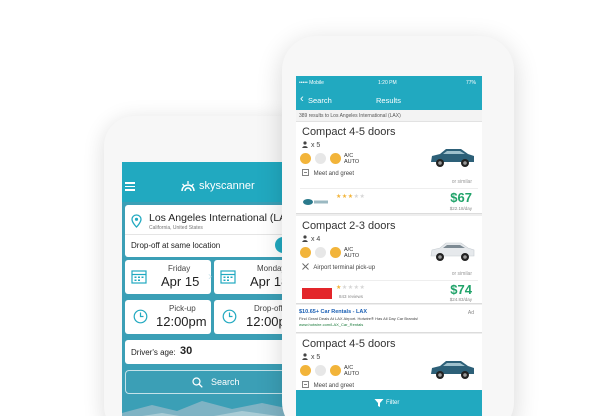 The height and width of the screenshot is (416, 601). What do you see at coordinates (197, 382) in the screenshot?
I see `search-icon` at bounding box center [197, 382].